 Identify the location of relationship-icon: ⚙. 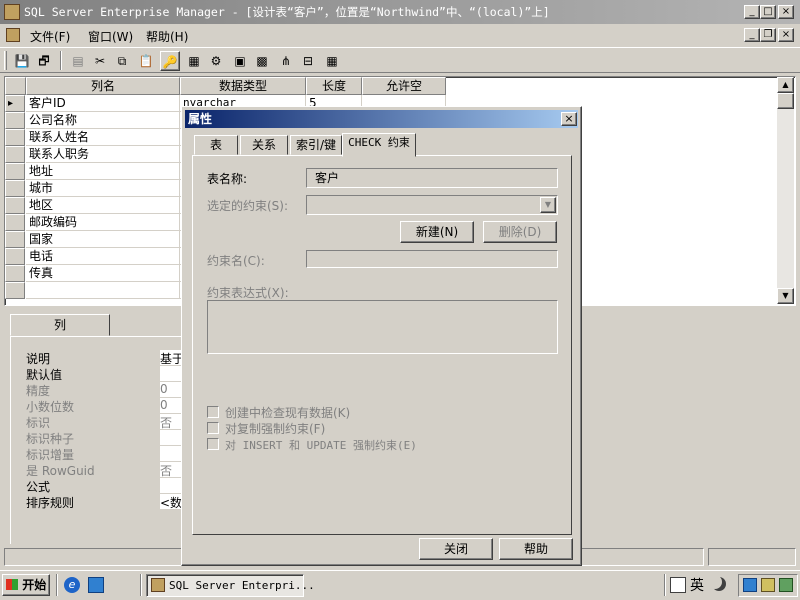
(216, 61).